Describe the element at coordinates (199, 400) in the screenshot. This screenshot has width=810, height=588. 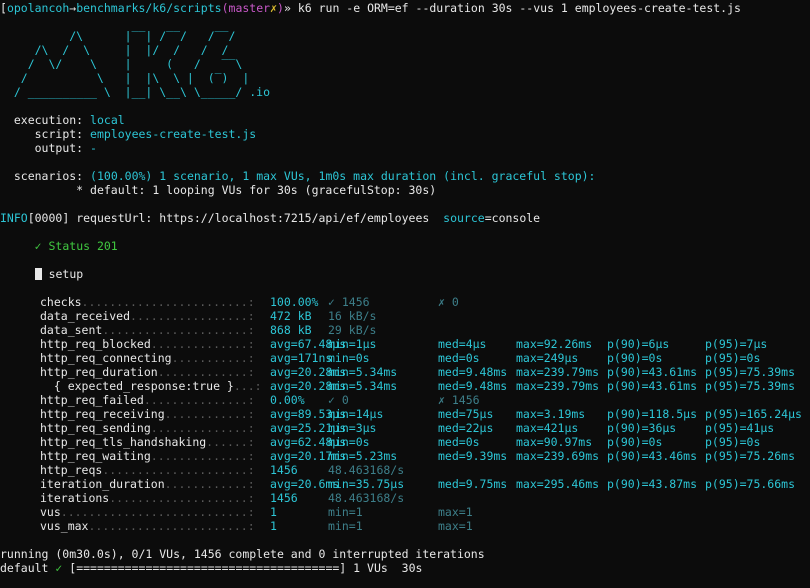
I see `metric-dots: ...............:` at that location.